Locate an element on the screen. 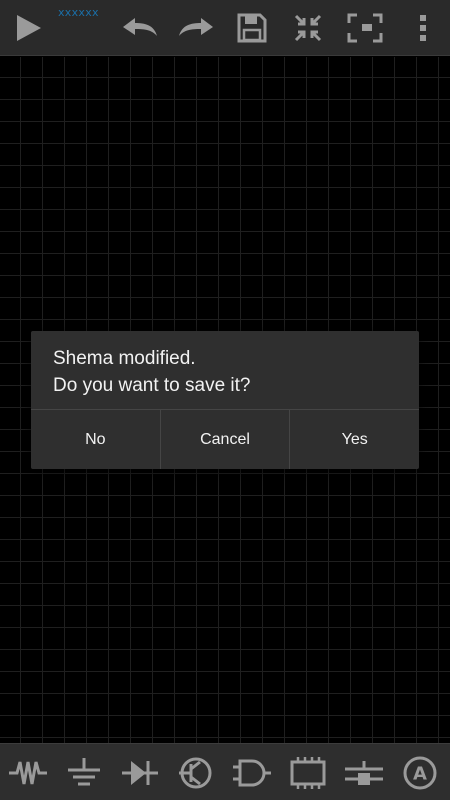 Image resolution: width=450 pixels, height=800 pixels. chip-icon is located at coordinates (308, 772).